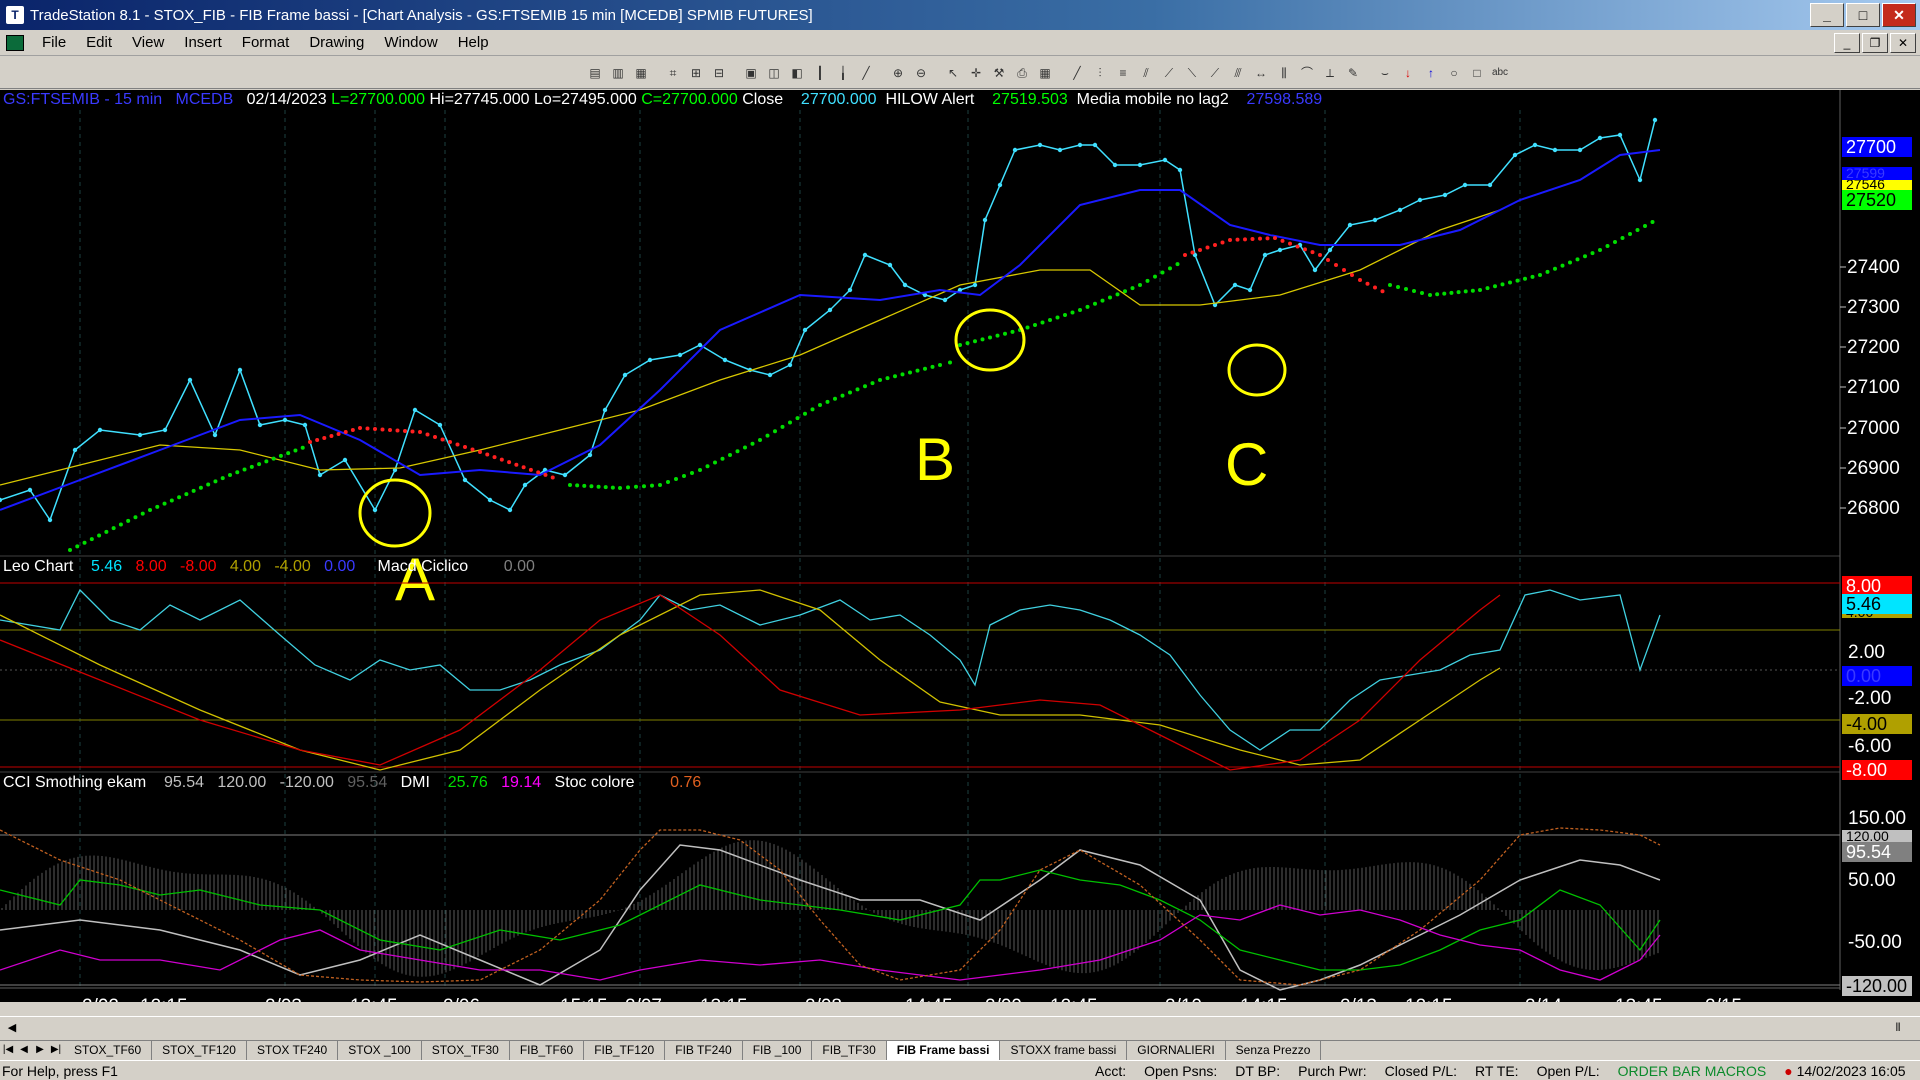  Describe the element at coordinates (293, 1050) in the screenshot. I see `tab-stox-tf240: STOX TF240` at that location.